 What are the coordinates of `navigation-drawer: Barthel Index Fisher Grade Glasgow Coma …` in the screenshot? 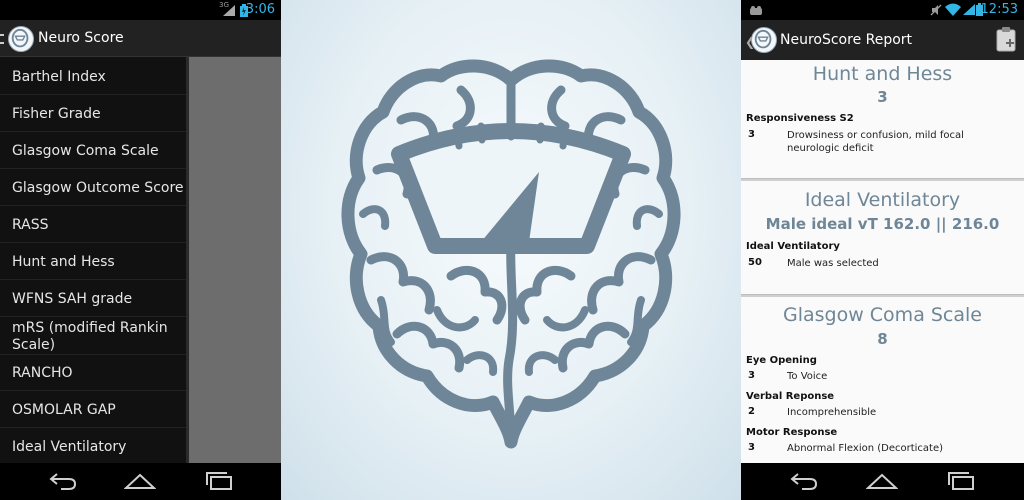 It's located at (93, 260).